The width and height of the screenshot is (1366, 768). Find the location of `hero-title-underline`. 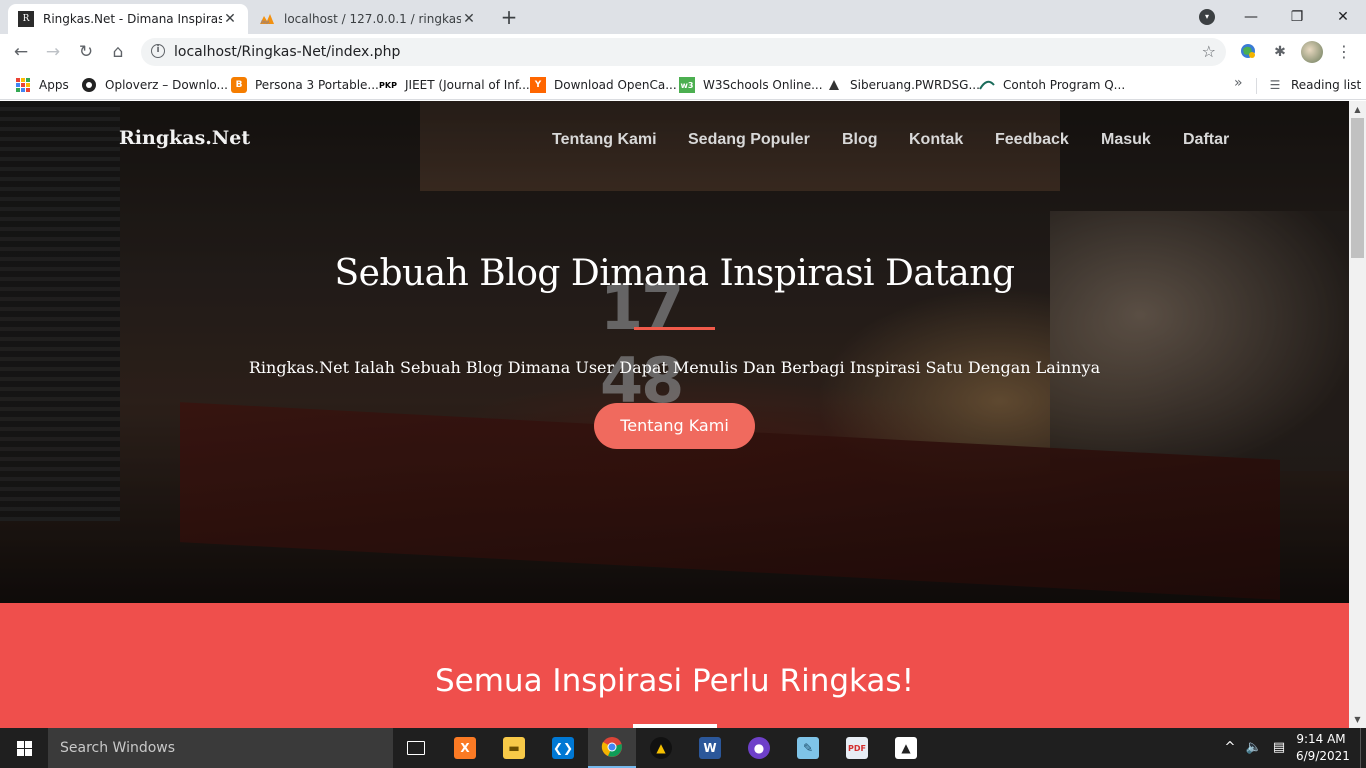

hero-title-underline is located at coordinates (674, 328).